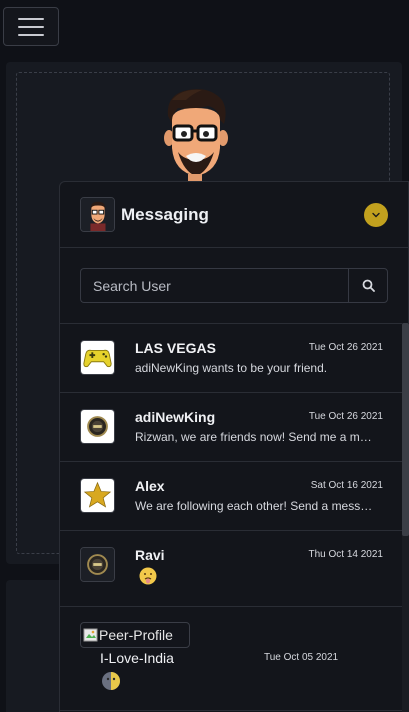 Image resolution: width=409 pixels, height=712 pixels. Describe the element at coordinates (346, 554) in the screenshot. I see `conversation-date: Thu Oct 14 2021` at that location.